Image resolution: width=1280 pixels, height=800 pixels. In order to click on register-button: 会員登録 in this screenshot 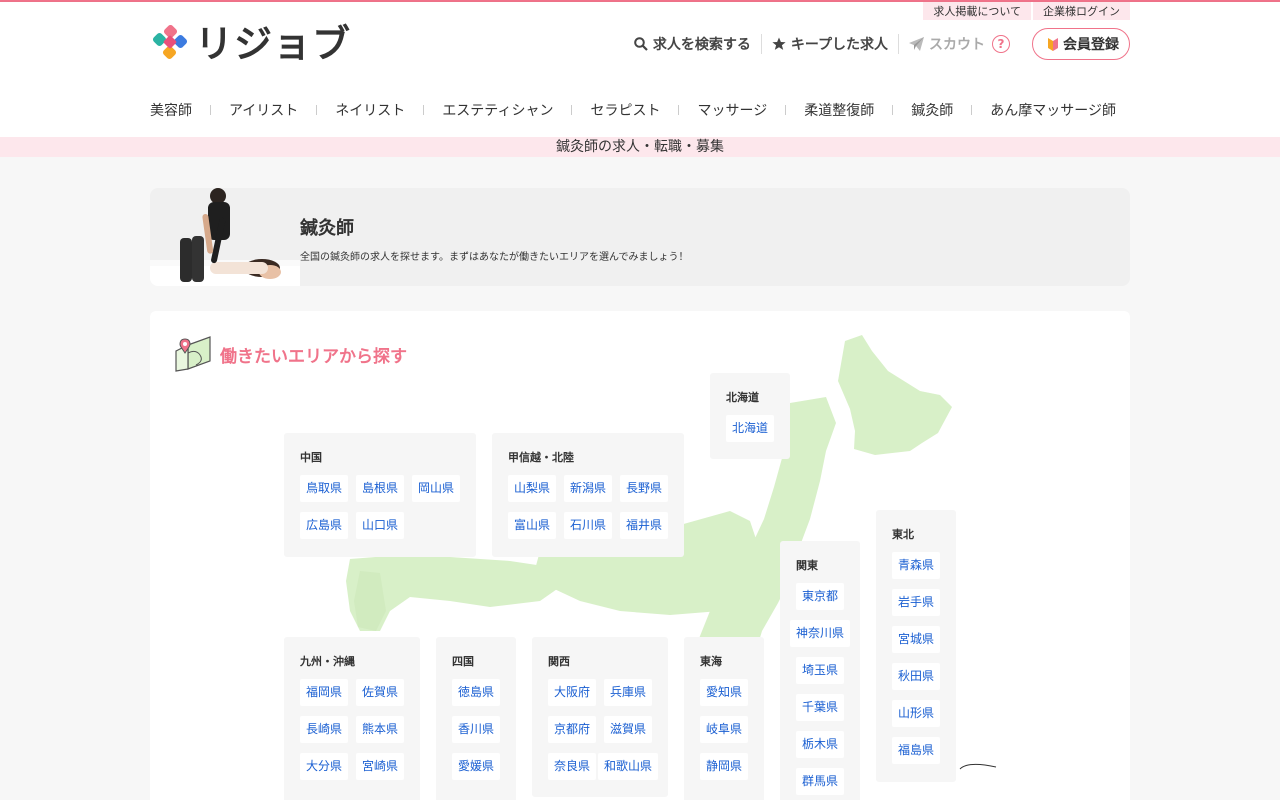, I will do `click(1081, 44)`.